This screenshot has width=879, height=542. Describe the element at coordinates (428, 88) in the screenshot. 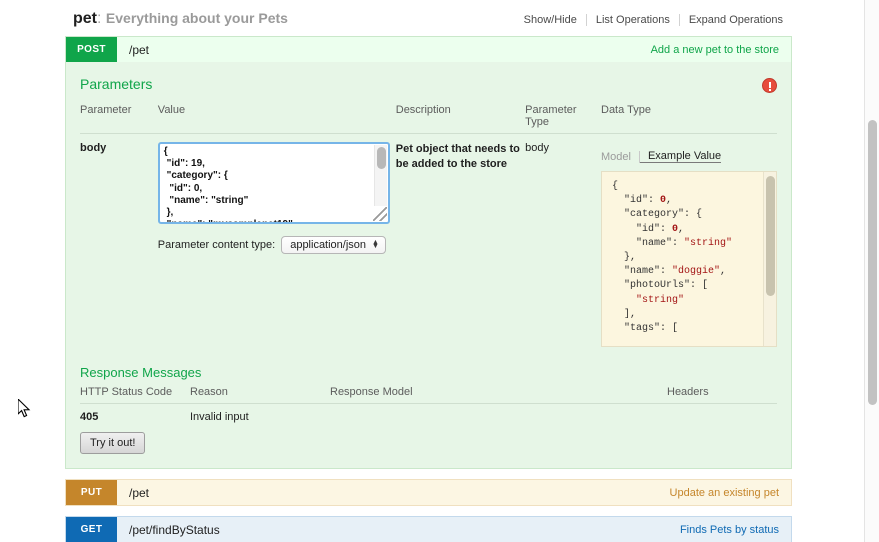

I see `parameters-header-row: Parameters` at that location.